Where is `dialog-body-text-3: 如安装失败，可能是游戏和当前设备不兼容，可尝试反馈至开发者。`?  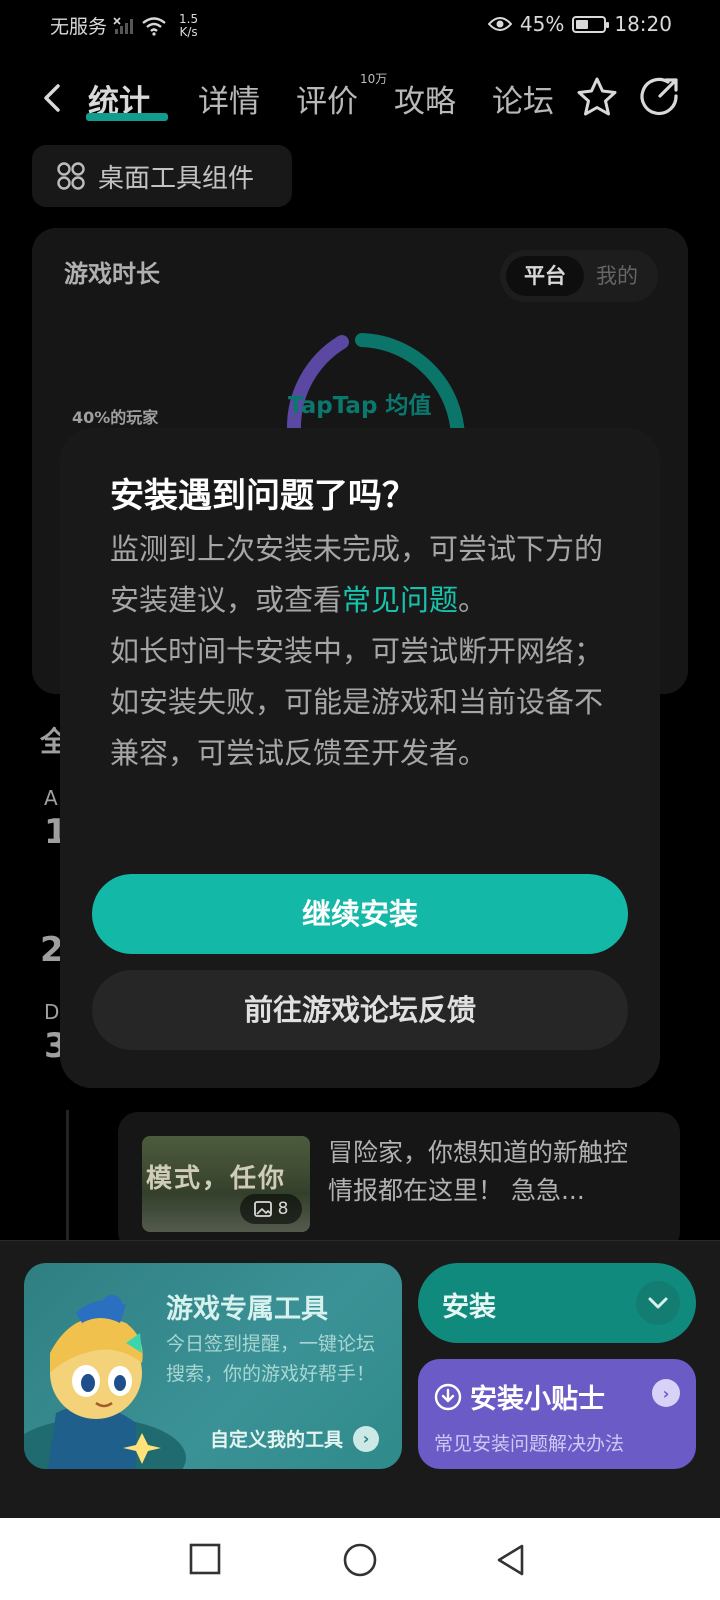 dialog-body-text-3: 如安装失败，可能是游戏和当前设备不兼容，可尝试反馈至开发者。 is located at coordinates (357, 727).